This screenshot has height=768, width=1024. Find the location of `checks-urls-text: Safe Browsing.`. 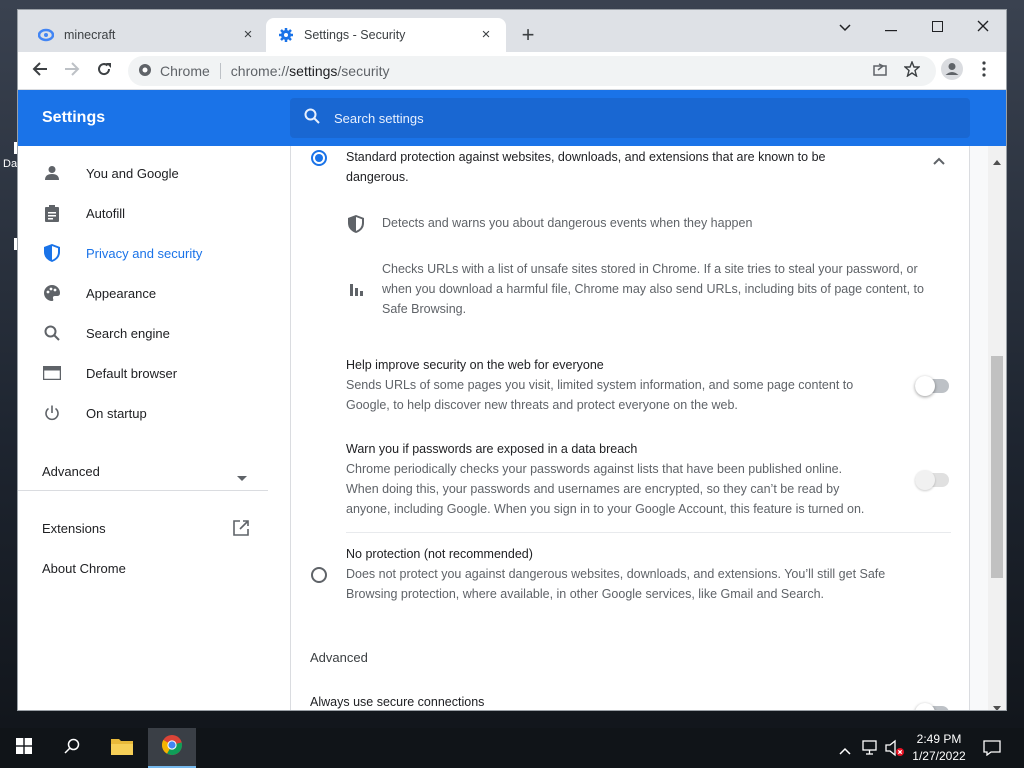

checks-urls-text: Safe Browsing. is located at coordinates (424, 309).